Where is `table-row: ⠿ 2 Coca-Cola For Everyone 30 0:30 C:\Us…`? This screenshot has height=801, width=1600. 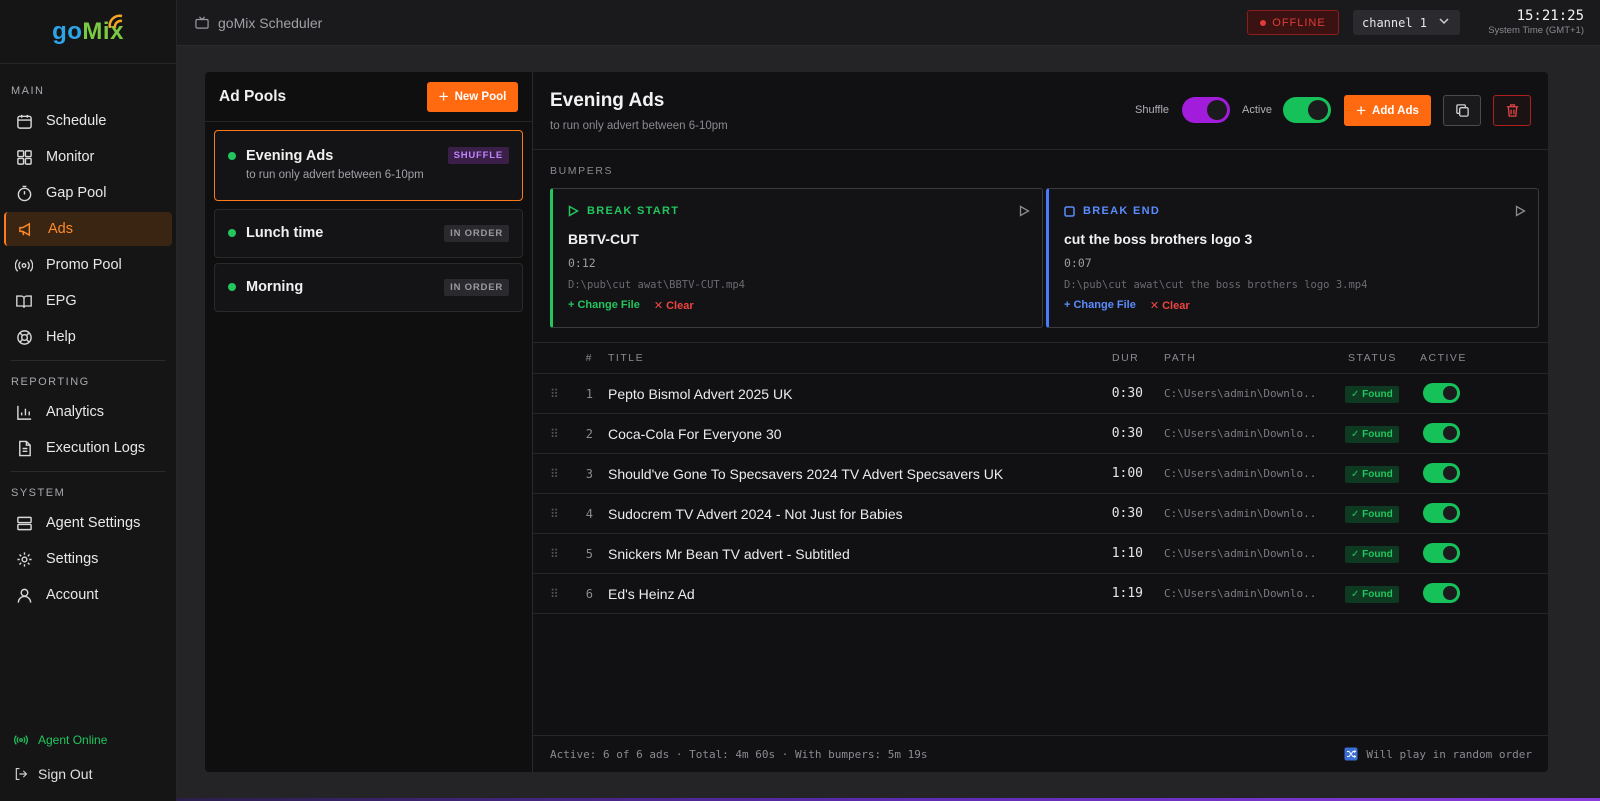 table-row: ⠿ 2 Coca-Cola For Everyone 30 0:30 C:\Us… is located at coordinates (1041, 434).